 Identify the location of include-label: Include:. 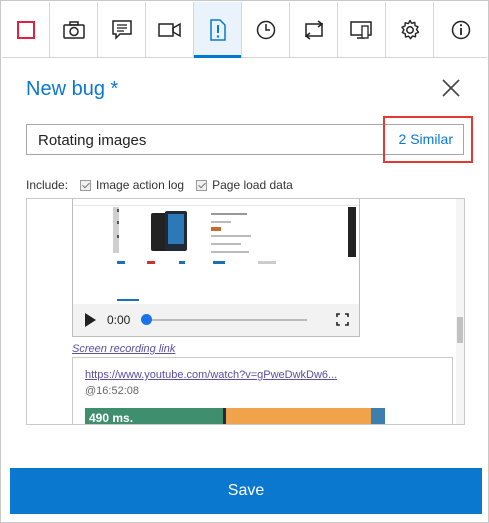
(47, 185).